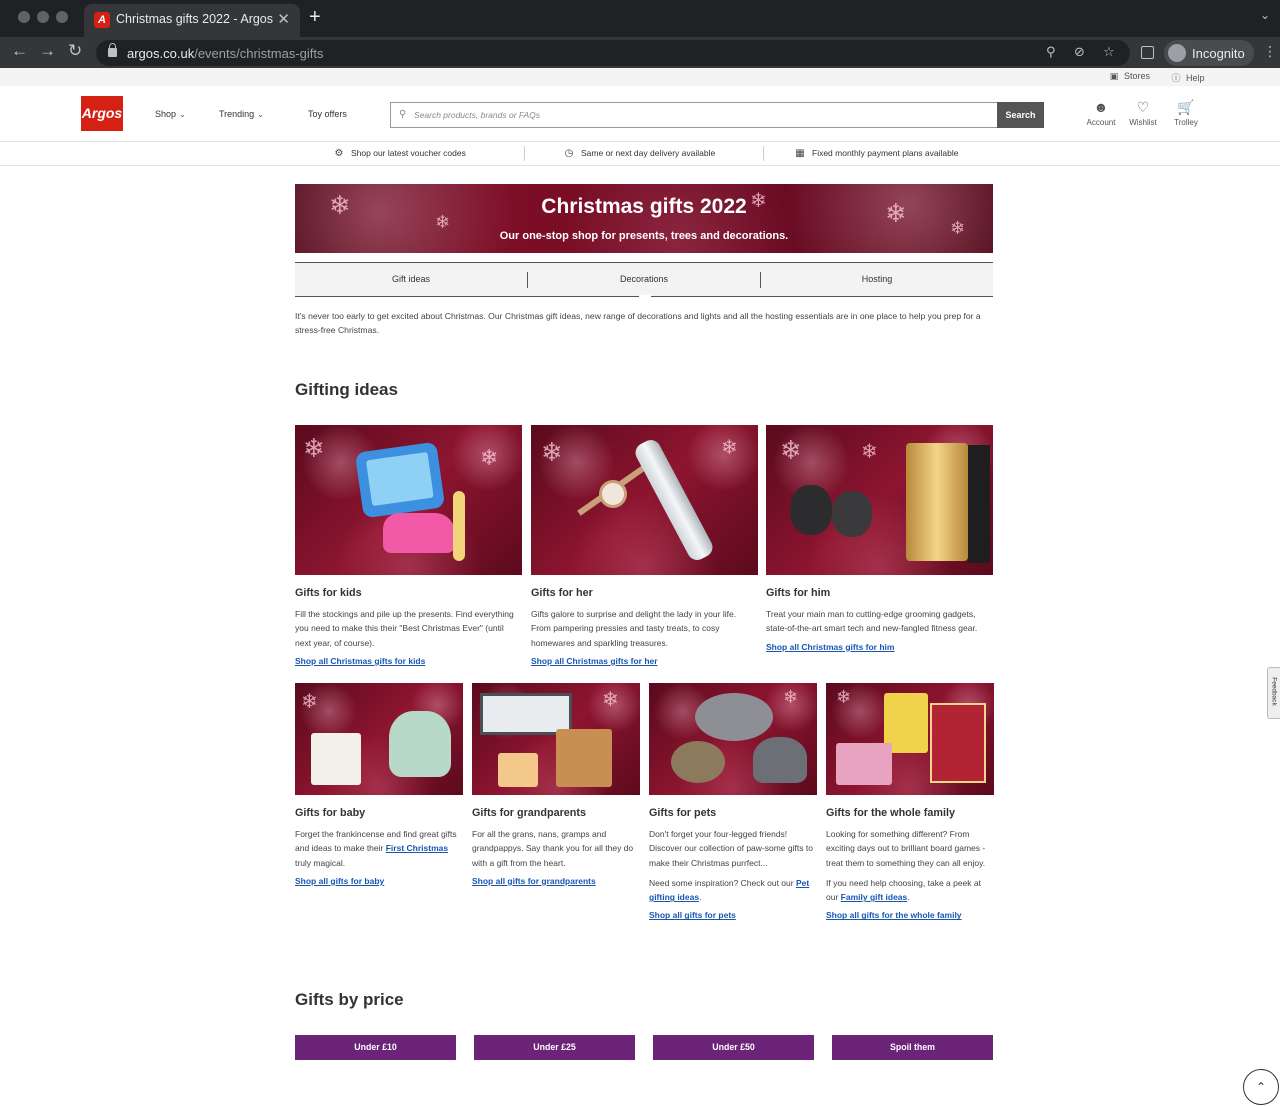 The image size is (1280, 1106). Describe the element at coordinates (879, 500) in the screenshot. I see `him-gifts-image: ❄ ❄` at that location.